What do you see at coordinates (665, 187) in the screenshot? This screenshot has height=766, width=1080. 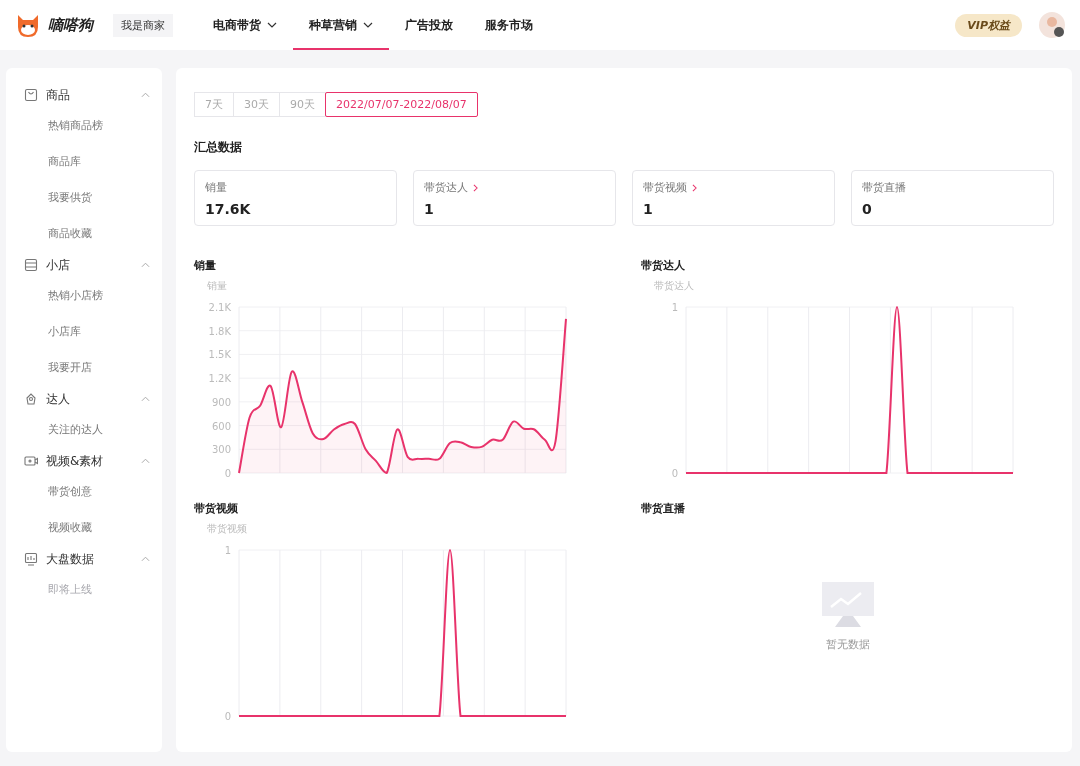 I see `stat-label: 带货视频` at bounding box center [665, 187].